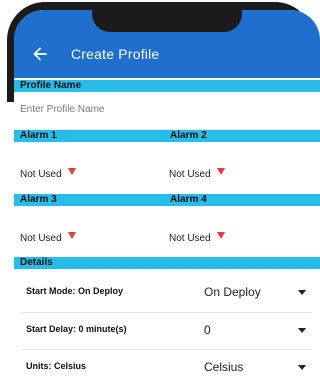 The height and width of the screenshot is (377, 320). Describe the element at coordinates (62, 109) in the screenshot. I see `profile-name-placeholder: Enter Profile Name` at that location.